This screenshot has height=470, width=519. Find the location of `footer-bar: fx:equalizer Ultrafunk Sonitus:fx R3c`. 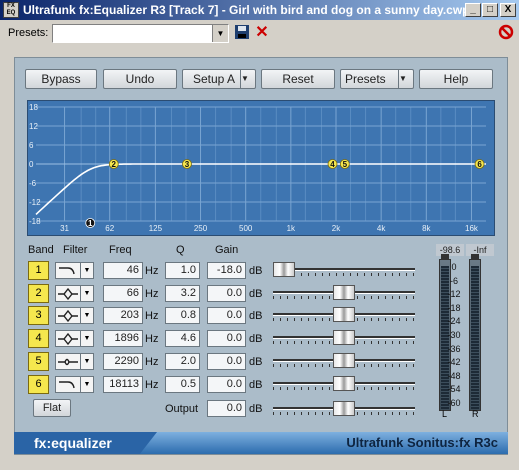

footer-bar: fx:equalizer Ultrafunk Sonitus:fx R3c is located at coordinates (261, 443).